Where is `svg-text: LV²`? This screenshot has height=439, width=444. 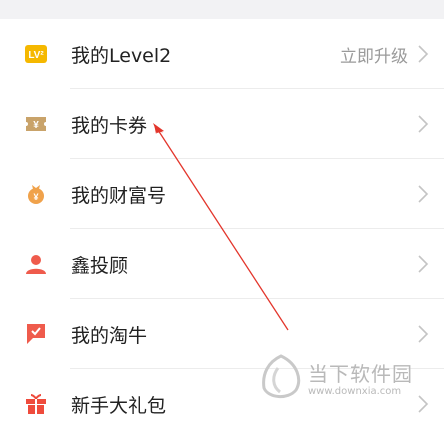
svg-text: LV² is located at coordinates (36, 55).